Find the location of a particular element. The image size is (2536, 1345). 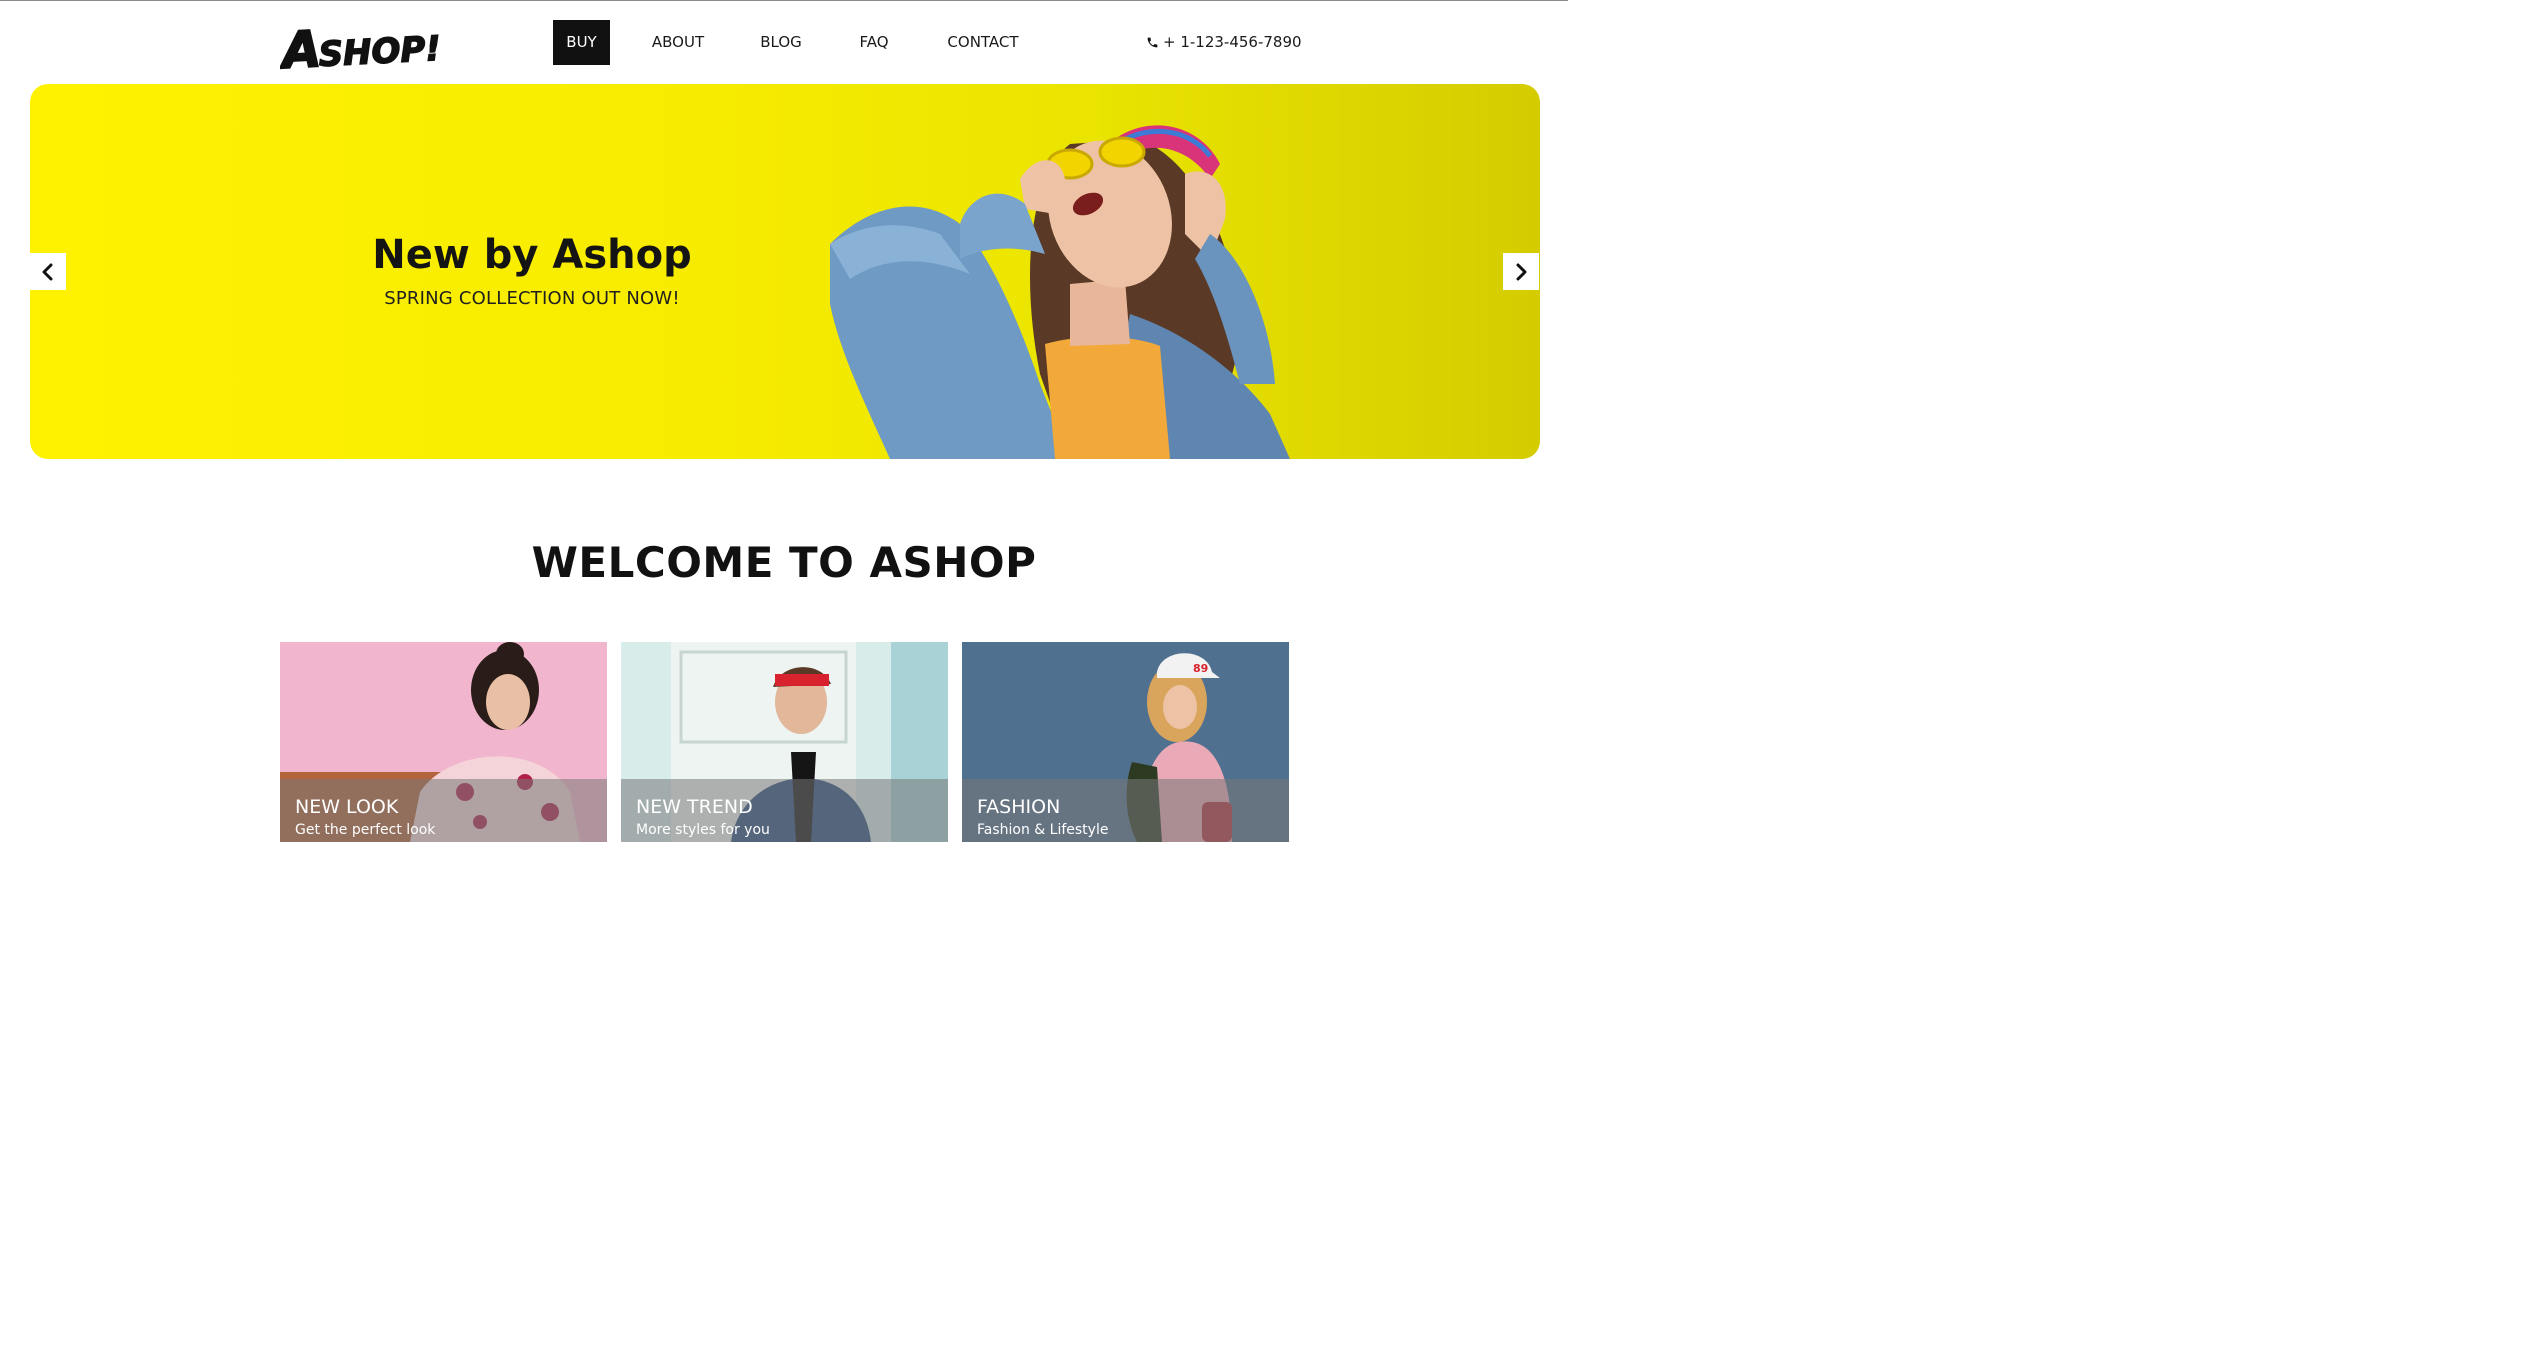

svg-text: 89 is located at coordinates (1200, 668).